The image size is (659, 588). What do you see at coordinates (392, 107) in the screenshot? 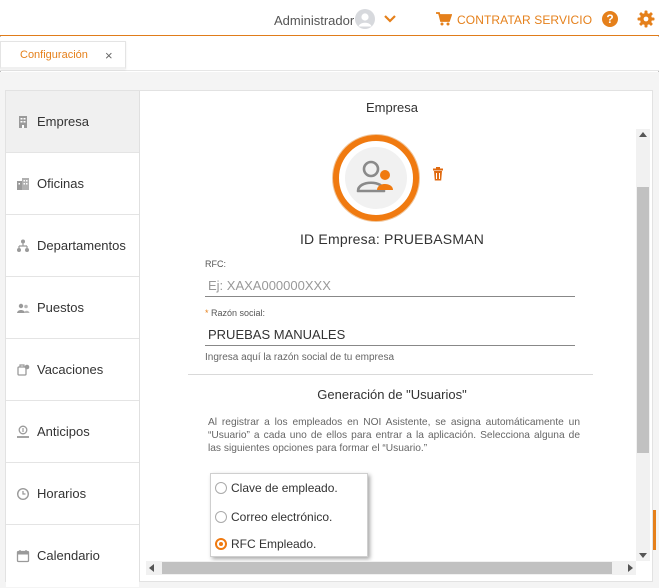
I see `section-title: Empresa` at bounding box center [392, 107].